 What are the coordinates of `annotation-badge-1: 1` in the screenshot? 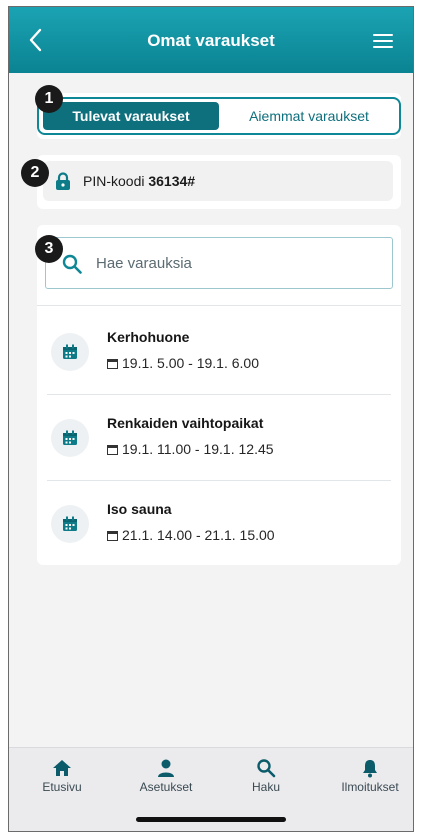 It's located at (49, 99).